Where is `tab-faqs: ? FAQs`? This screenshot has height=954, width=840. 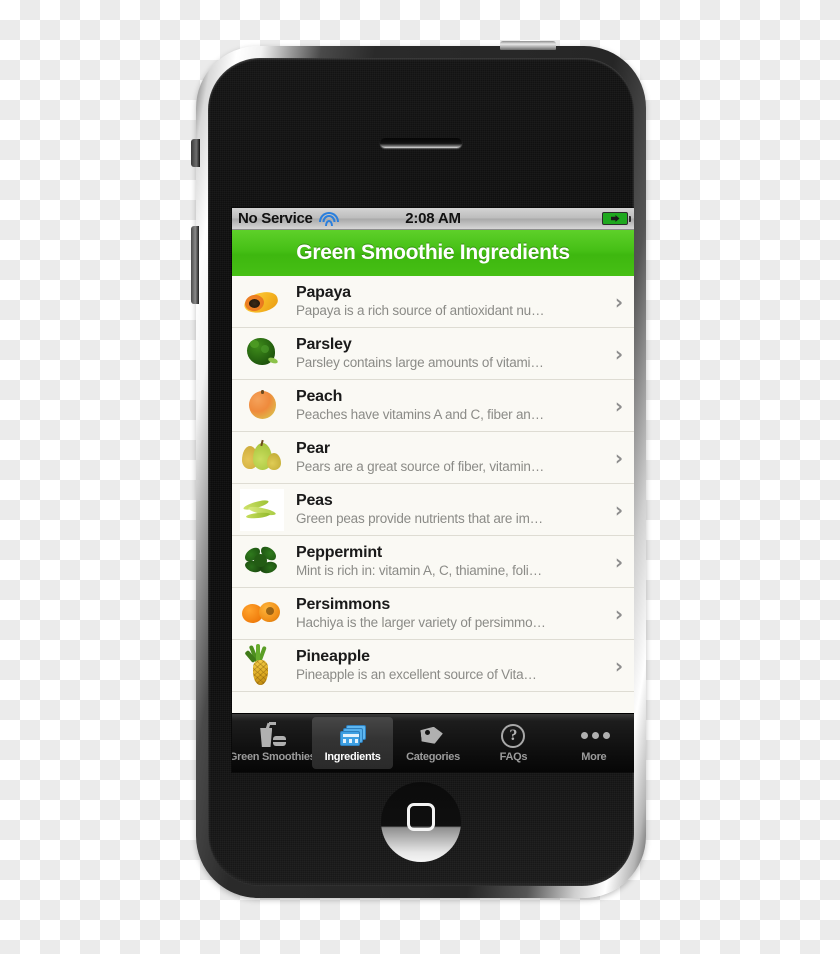
tab-faqs: ? FAQs is located at coordinates (513, 743).